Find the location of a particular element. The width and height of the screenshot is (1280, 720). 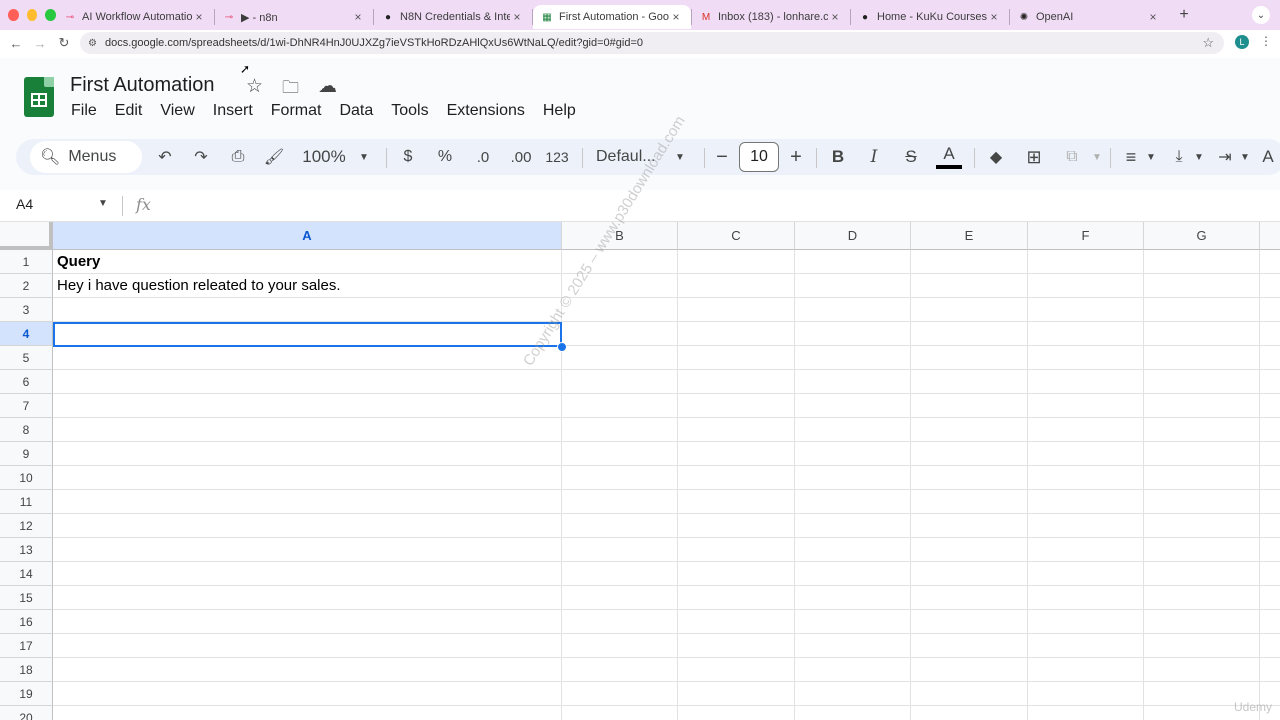

text-rotation-icon: A is located at coordinates (1268, 157).